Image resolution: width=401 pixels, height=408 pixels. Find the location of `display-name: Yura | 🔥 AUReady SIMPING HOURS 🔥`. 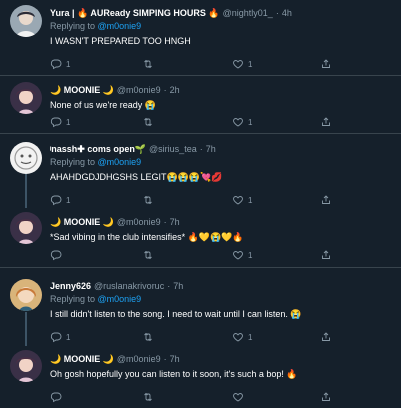

display-name: Yura | 🔥 AUReady SIMPING HOURS 🔥 is located at coordinates (135, 13).